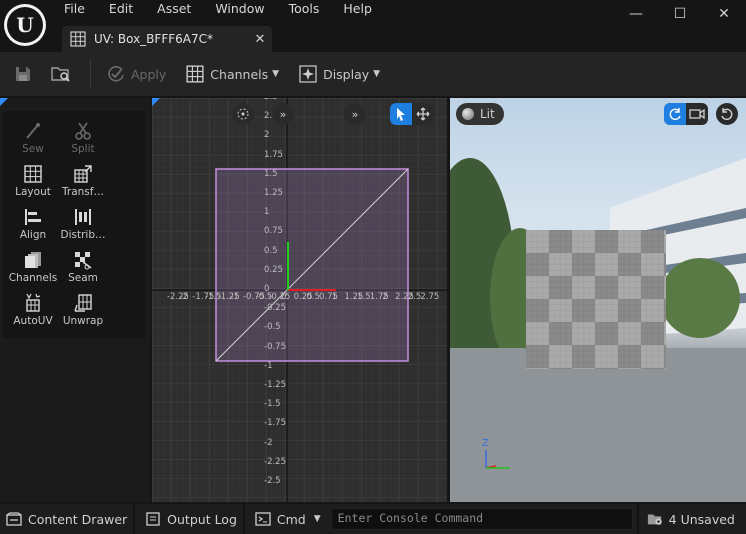  Describe the element at coordinates (4, 102) in the screenshot. I see `panel-corner-marker` at that location.